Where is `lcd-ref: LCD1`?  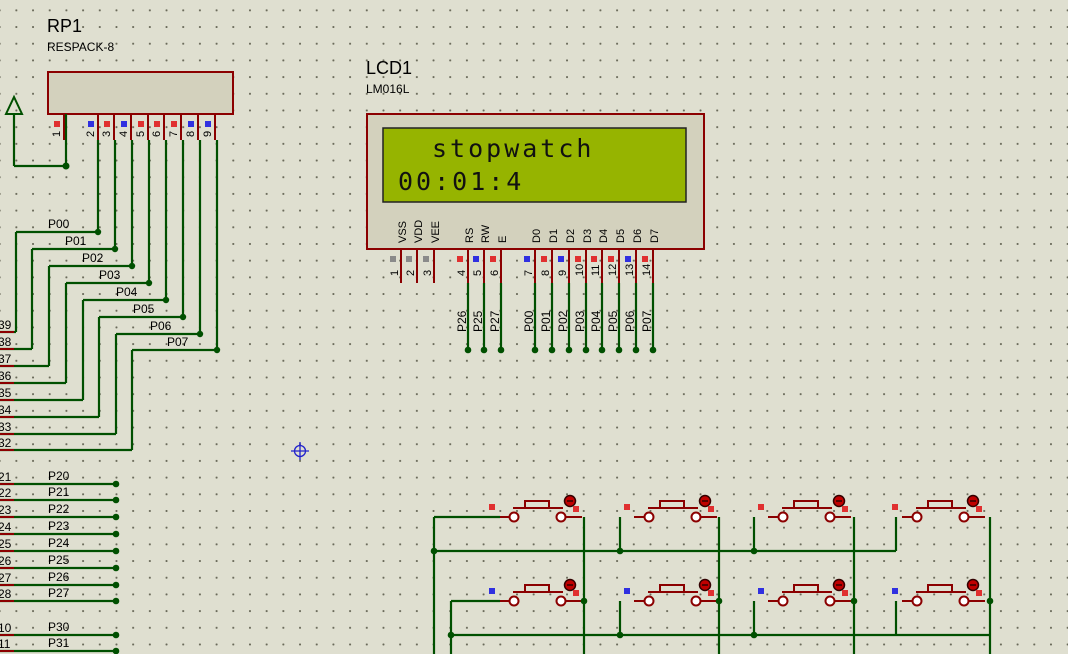
lcd-ref: LCD1 is located at coordinates (389, 68).